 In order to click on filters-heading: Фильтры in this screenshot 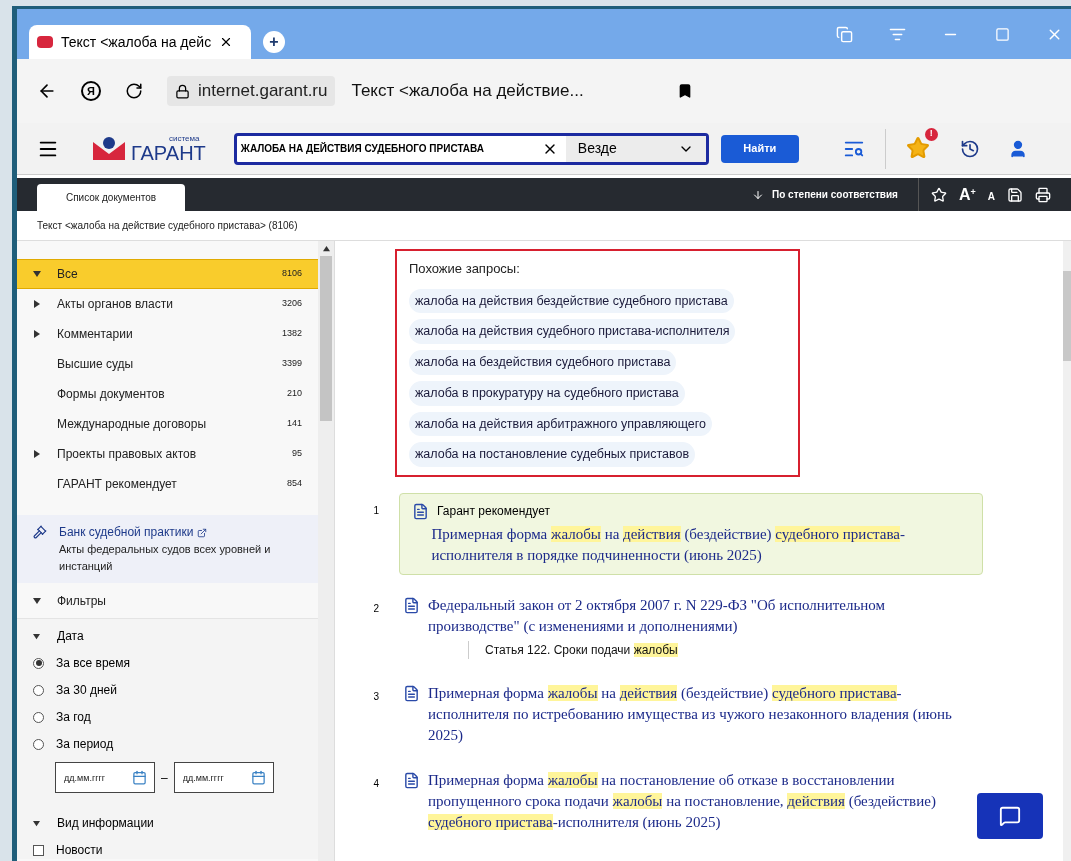, I will do `click(81, 601)`.